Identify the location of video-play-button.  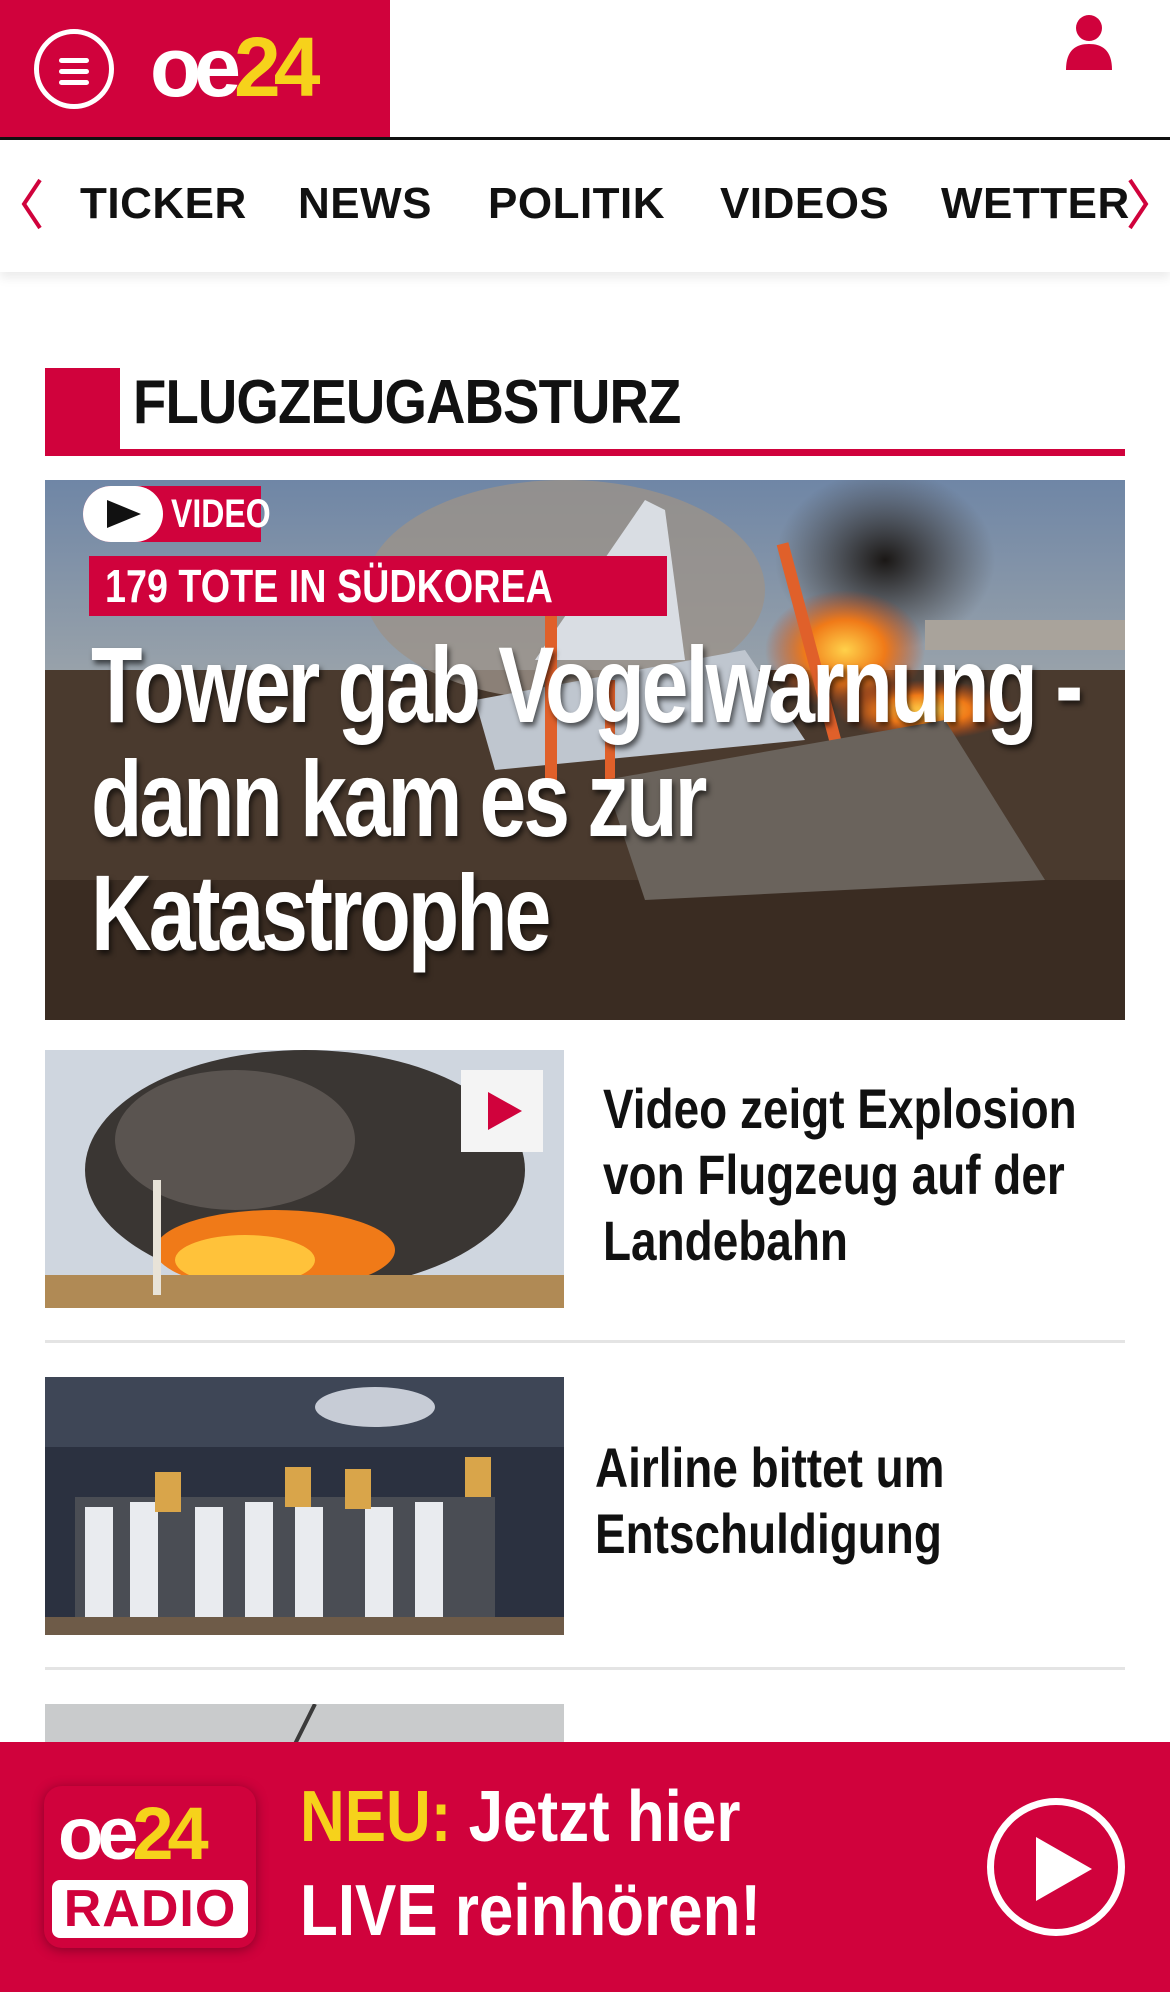
(502, 1111).